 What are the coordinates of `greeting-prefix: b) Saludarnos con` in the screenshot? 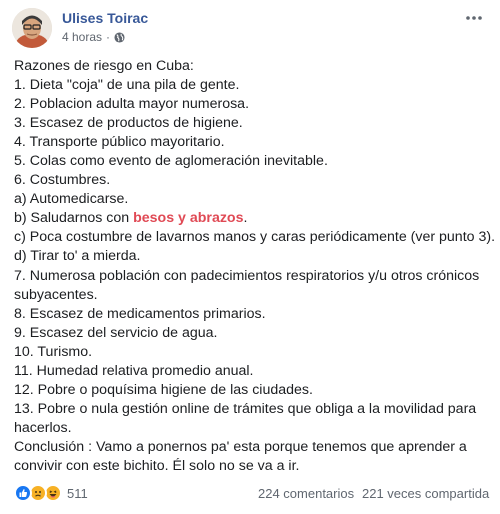 It's located at (74, 218).